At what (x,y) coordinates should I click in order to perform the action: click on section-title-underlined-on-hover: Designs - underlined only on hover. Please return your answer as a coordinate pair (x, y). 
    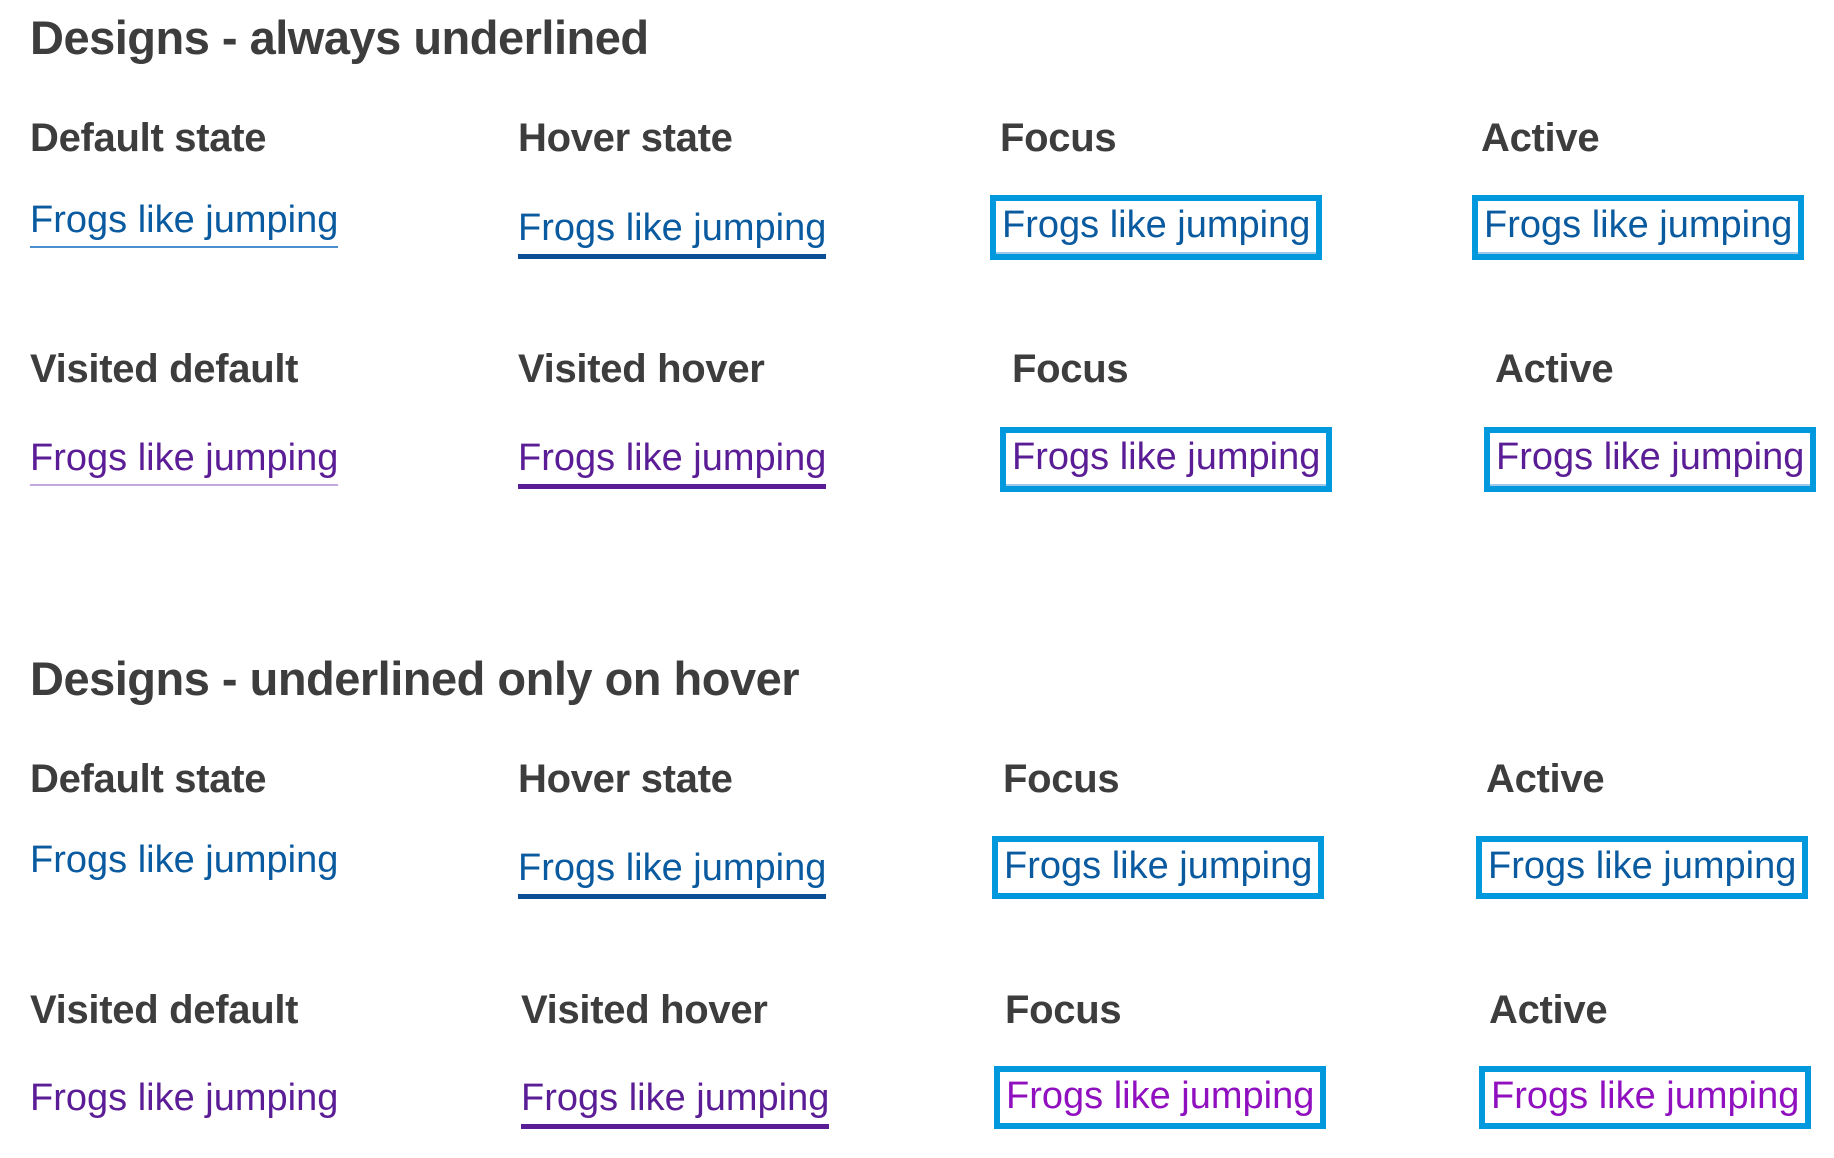
    Looking at the image, I should click on (415, 678).